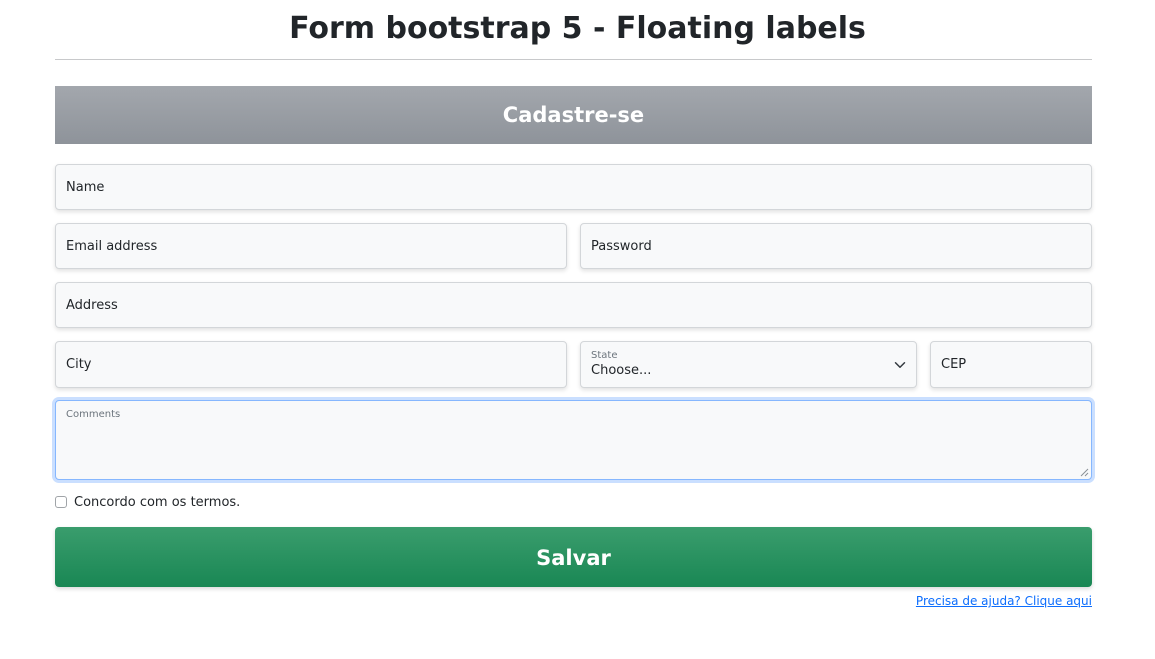 The width and height of the screenshot is (1155, 659). I want to click on password-field: Password, so click(836, 246).